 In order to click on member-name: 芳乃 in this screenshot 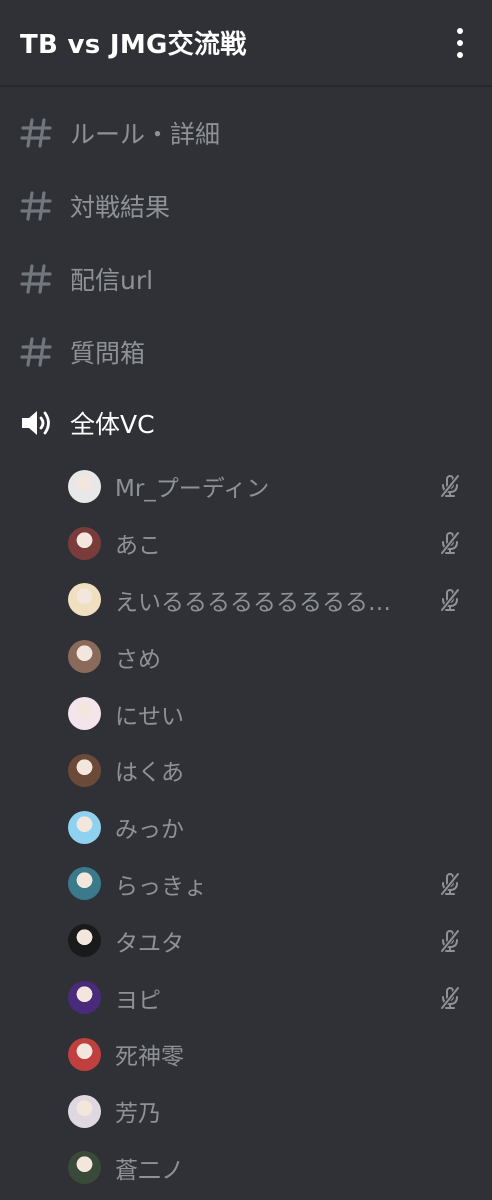, I will do `click(138, 1114)`.